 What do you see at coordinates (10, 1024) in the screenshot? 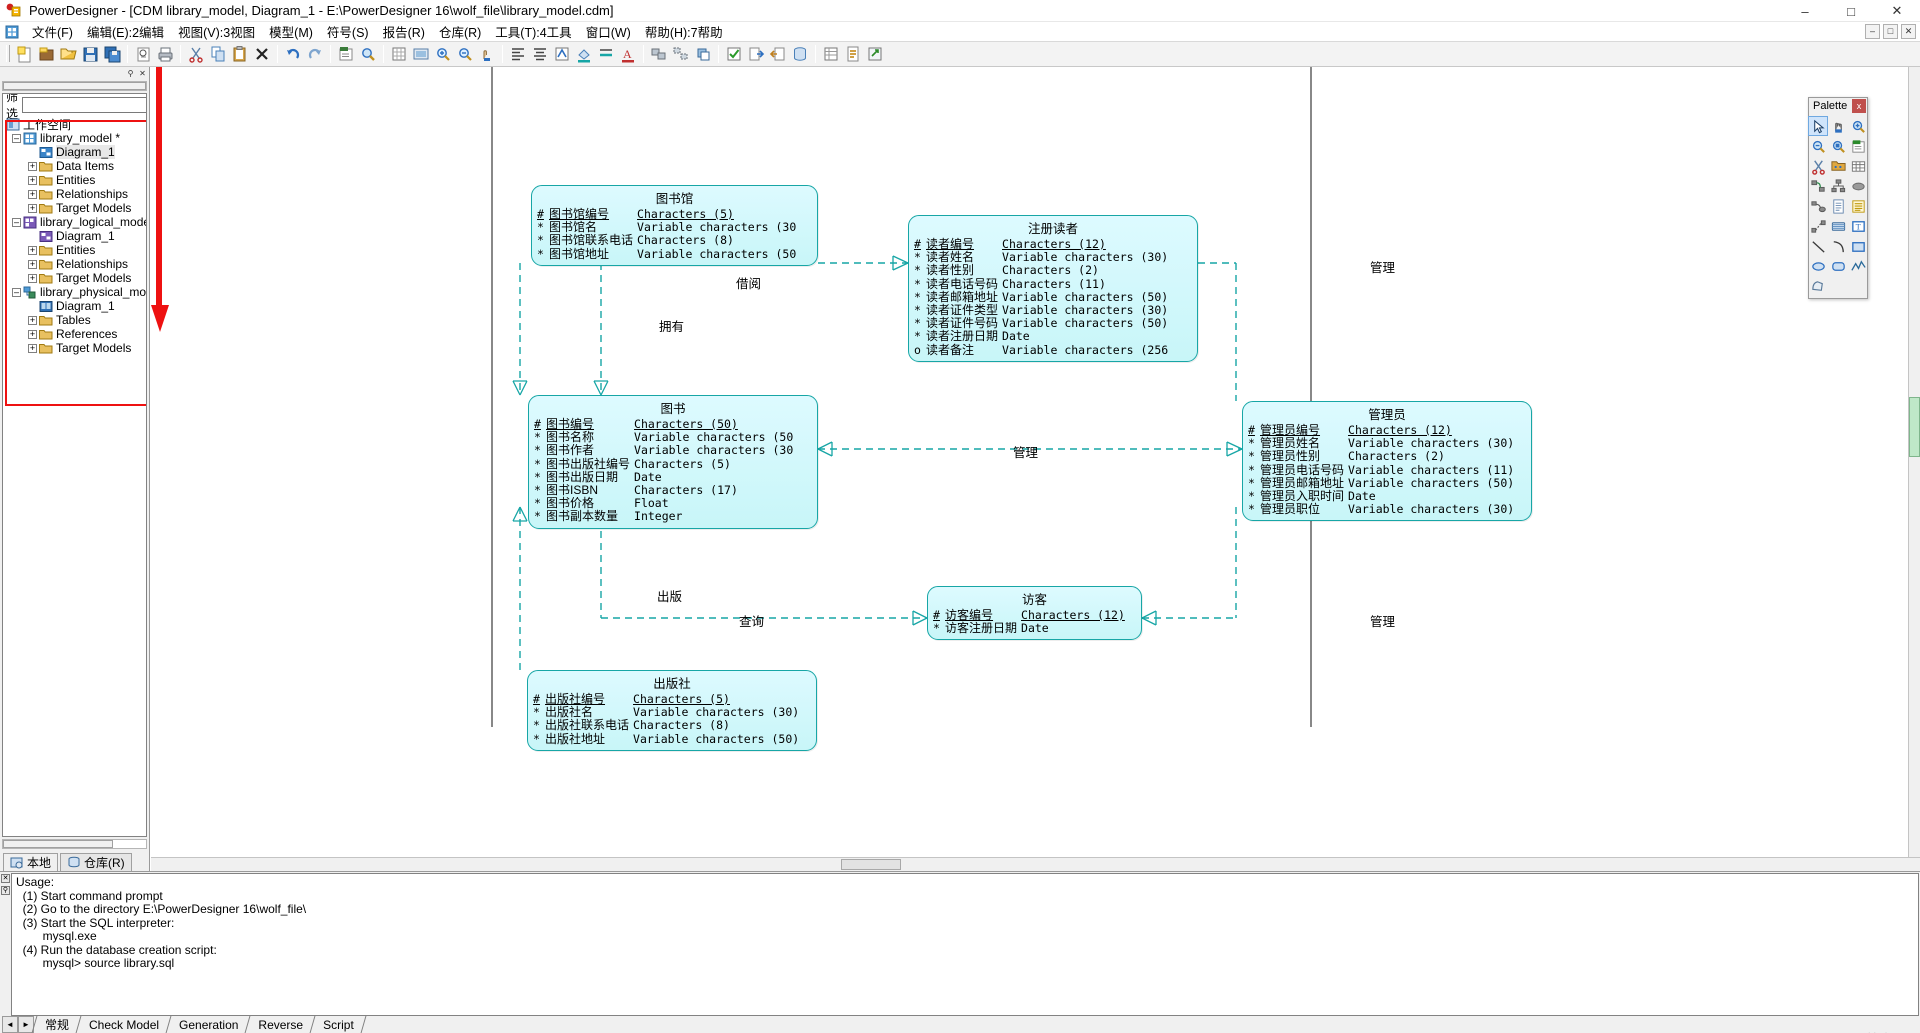
I see `tab-scroll-prev: ◄` at bounding box center [10, 1024].